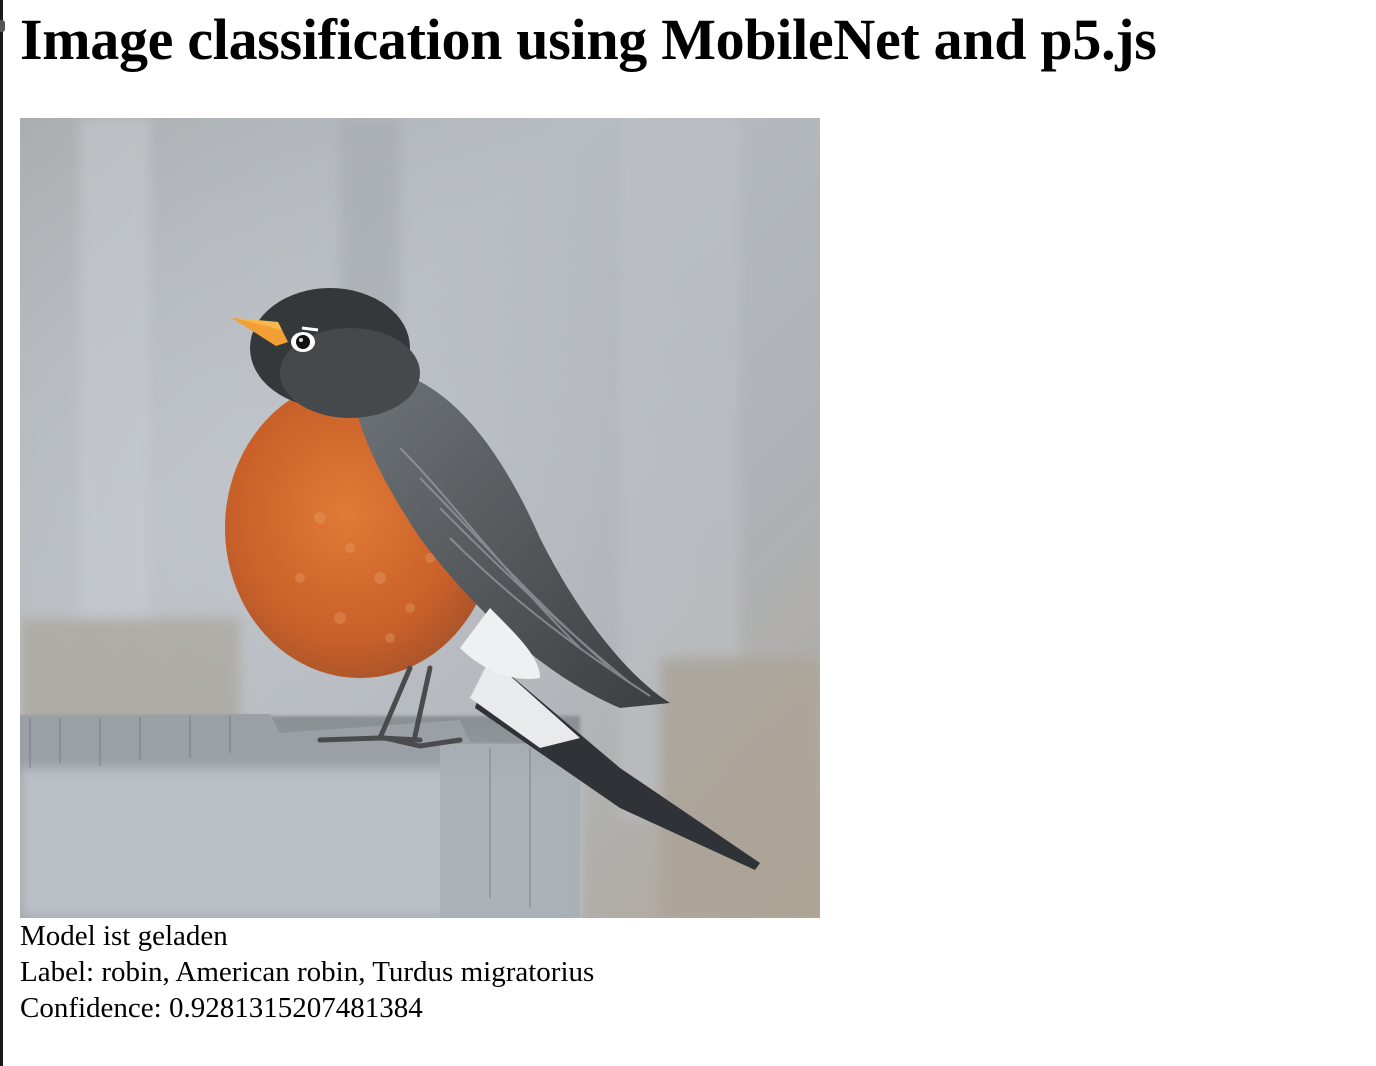 The width and height of the screenshot is (1376, 1066). I want to click on model-status-text: Model ist geladen, so click(124, 936).